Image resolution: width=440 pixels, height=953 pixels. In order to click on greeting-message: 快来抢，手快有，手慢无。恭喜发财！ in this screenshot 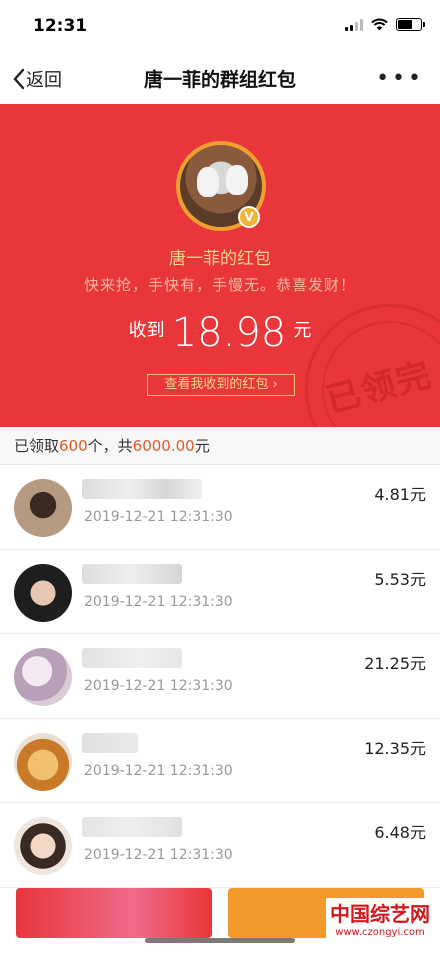, I will do `click(219, 285)`.